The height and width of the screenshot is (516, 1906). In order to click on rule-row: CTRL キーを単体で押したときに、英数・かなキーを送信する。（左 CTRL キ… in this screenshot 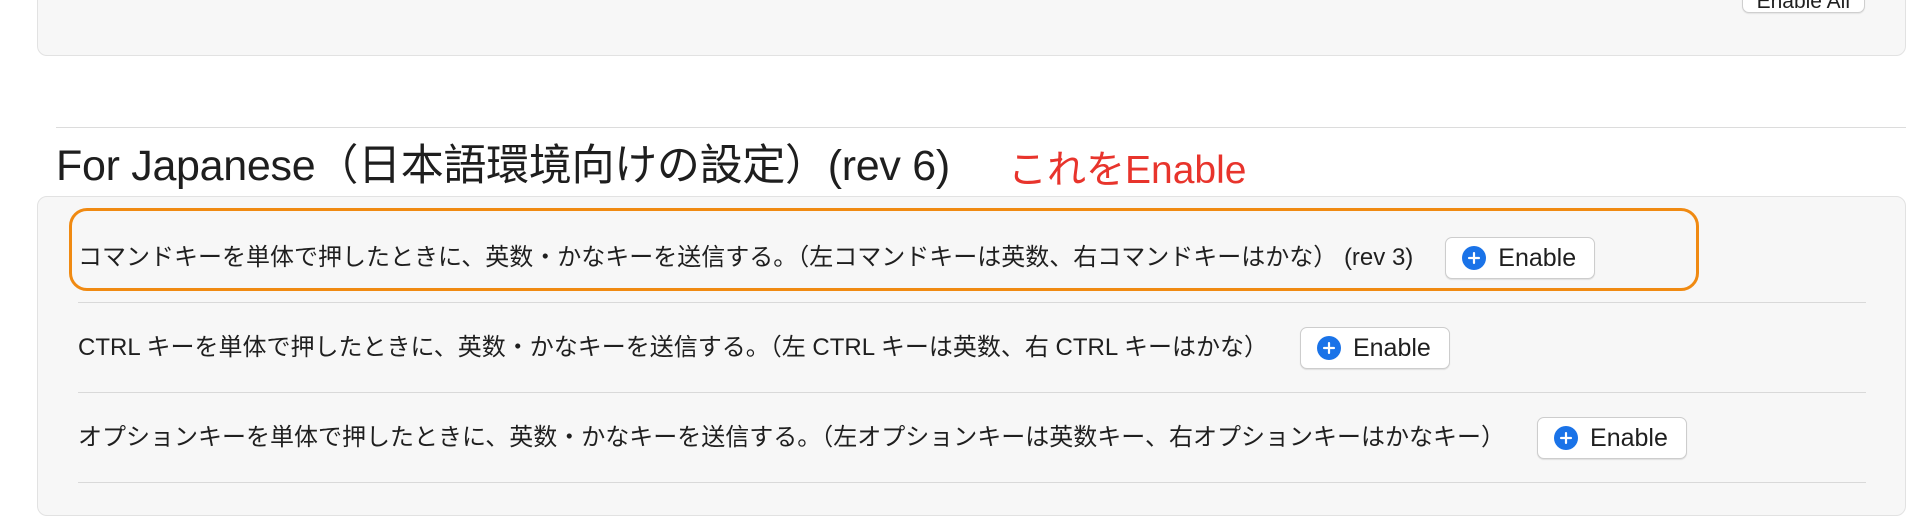, I will do `click(972, 348)`.